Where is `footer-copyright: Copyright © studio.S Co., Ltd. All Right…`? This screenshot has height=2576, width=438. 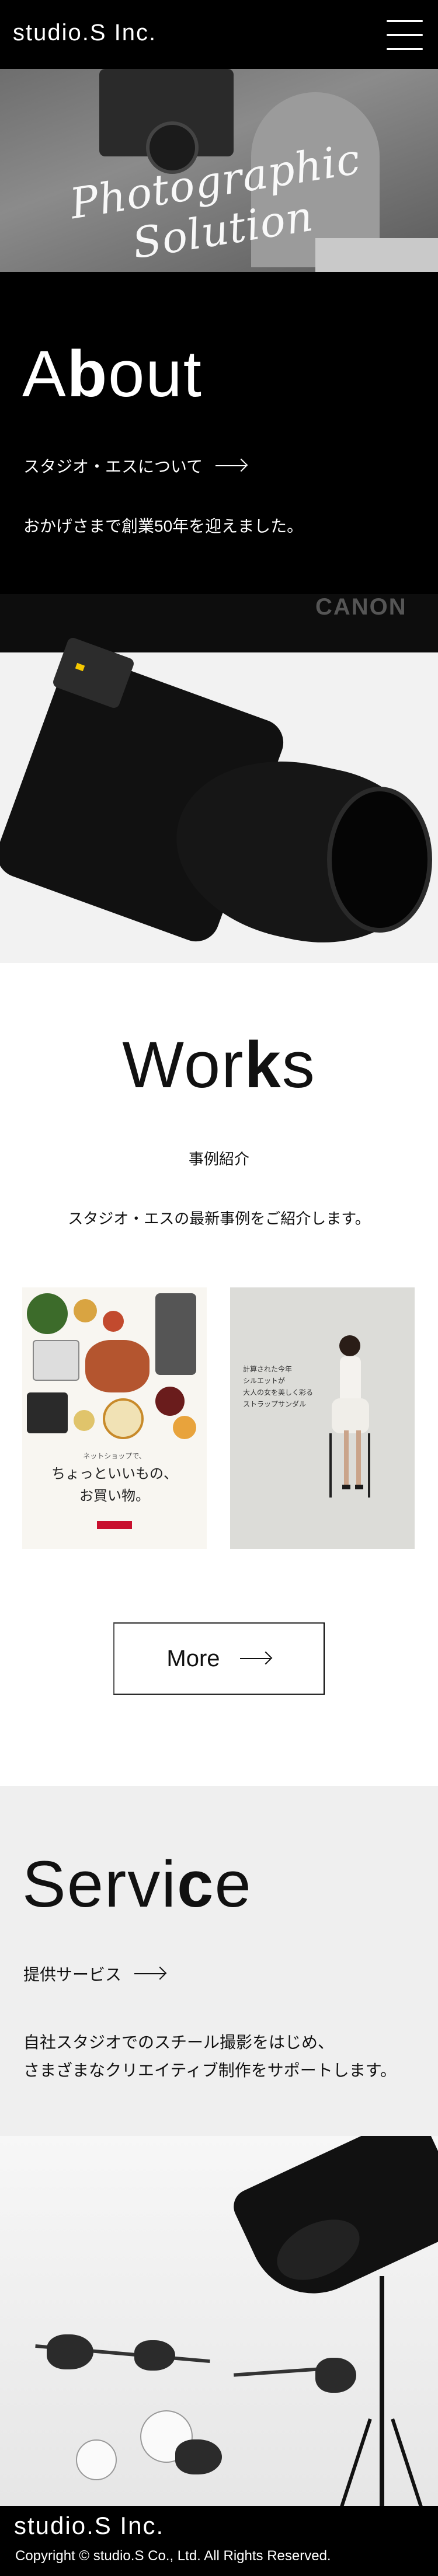 footer-copyright: Copyright © studio.S Co., Ltd. All Right… is located at coordinates (173, 2556).